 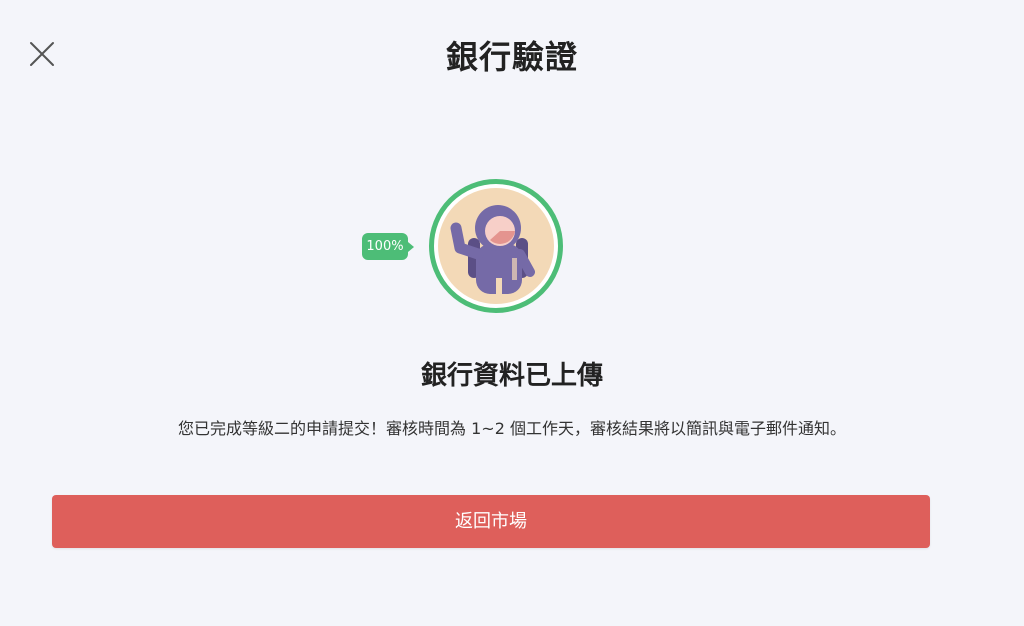 I want to click on astronaut-avatar-icon, so click(x=496, y=246).